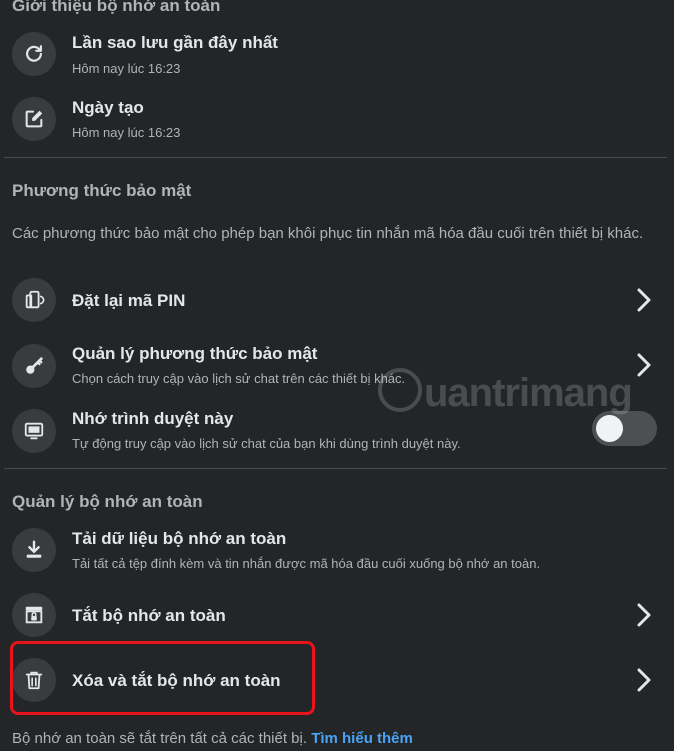 This screenshot has width=674, height=751. What do you see at coordinates (505, 392) in the screenshot?
I see `watermark: uantrimang` at bounding box center [505, 392].